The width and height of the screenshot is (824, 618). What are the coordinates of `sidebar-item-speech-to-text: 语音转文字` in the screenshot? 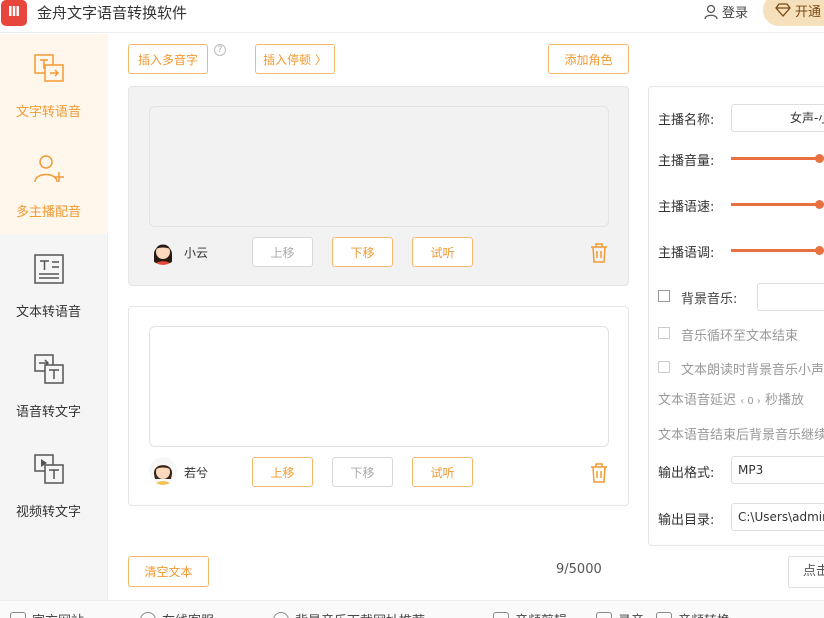 It's located at (54, 384).